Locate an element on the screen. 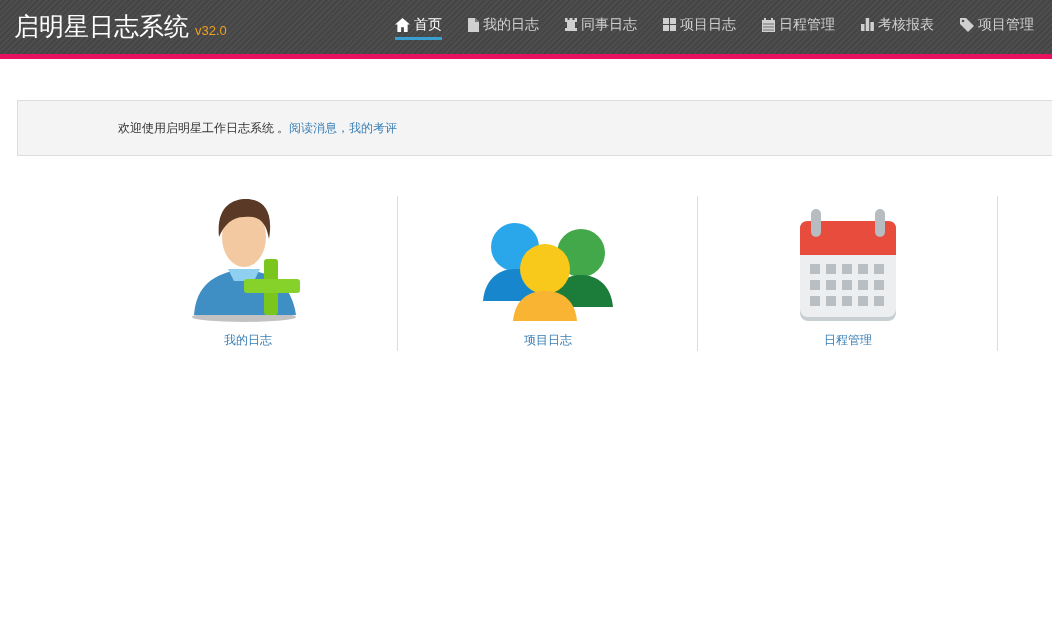  version-label: v32.0 is located at coordinates (211, 31).